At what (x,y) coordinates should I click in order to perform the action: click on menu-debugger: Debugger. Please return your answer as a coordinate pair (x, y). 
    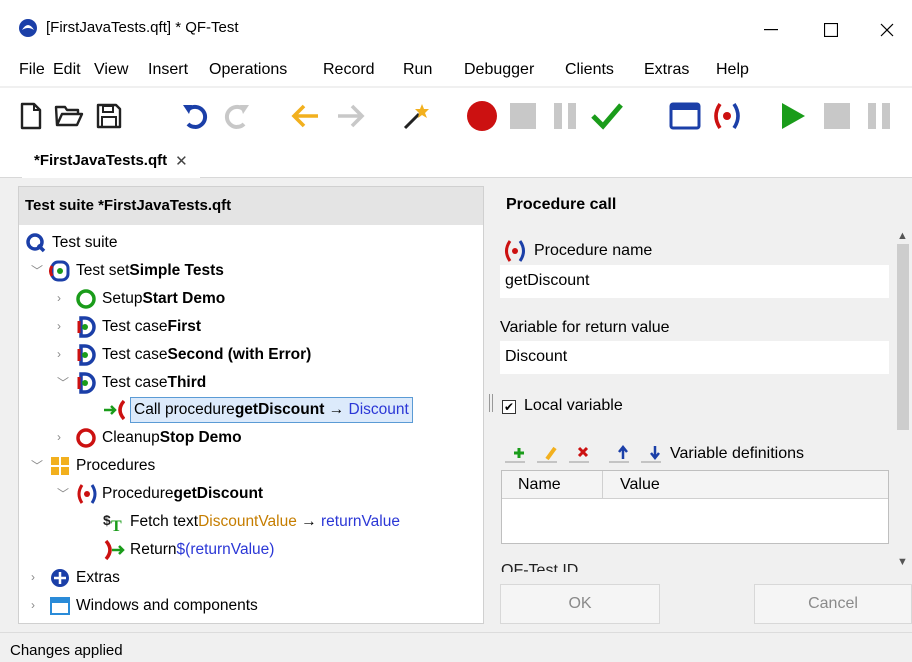
    Looking at the image, I should click on (499, 70).